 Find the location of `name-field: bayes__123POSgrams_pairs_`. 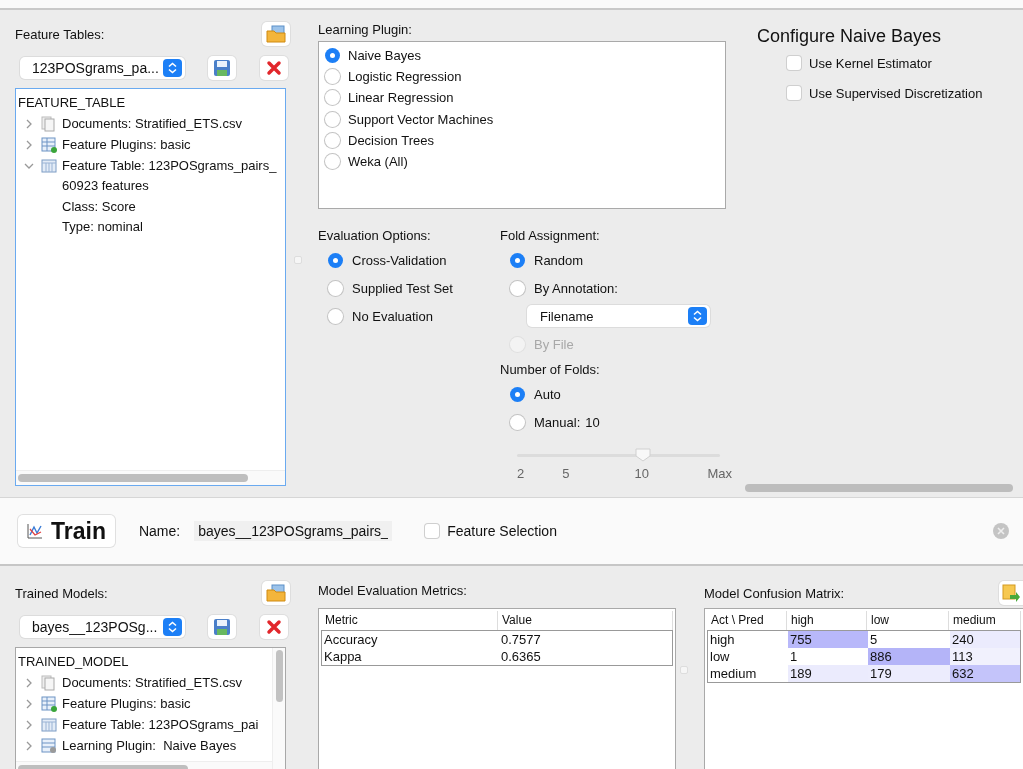

name-field: bayes__123POSgrams_pairs_ is located at coordinates (293, 531).